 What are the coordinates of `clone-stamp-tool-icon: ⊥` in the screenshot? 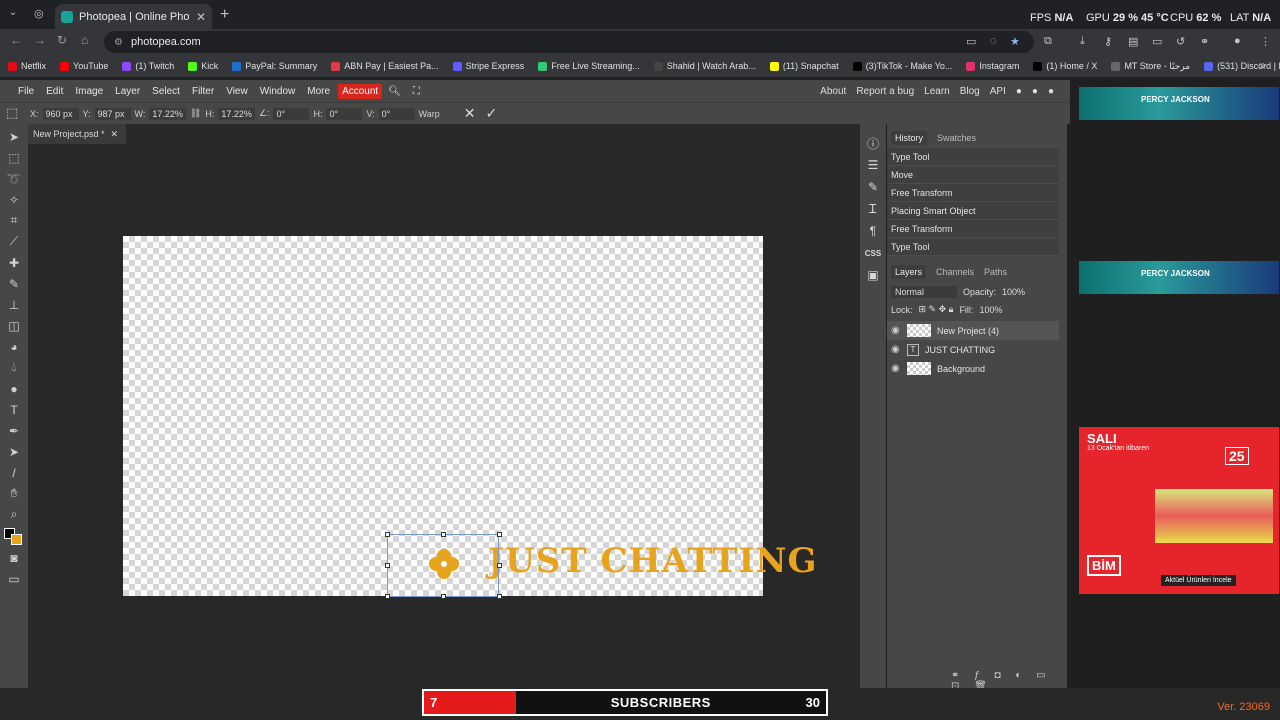 It's located at (14, 304).